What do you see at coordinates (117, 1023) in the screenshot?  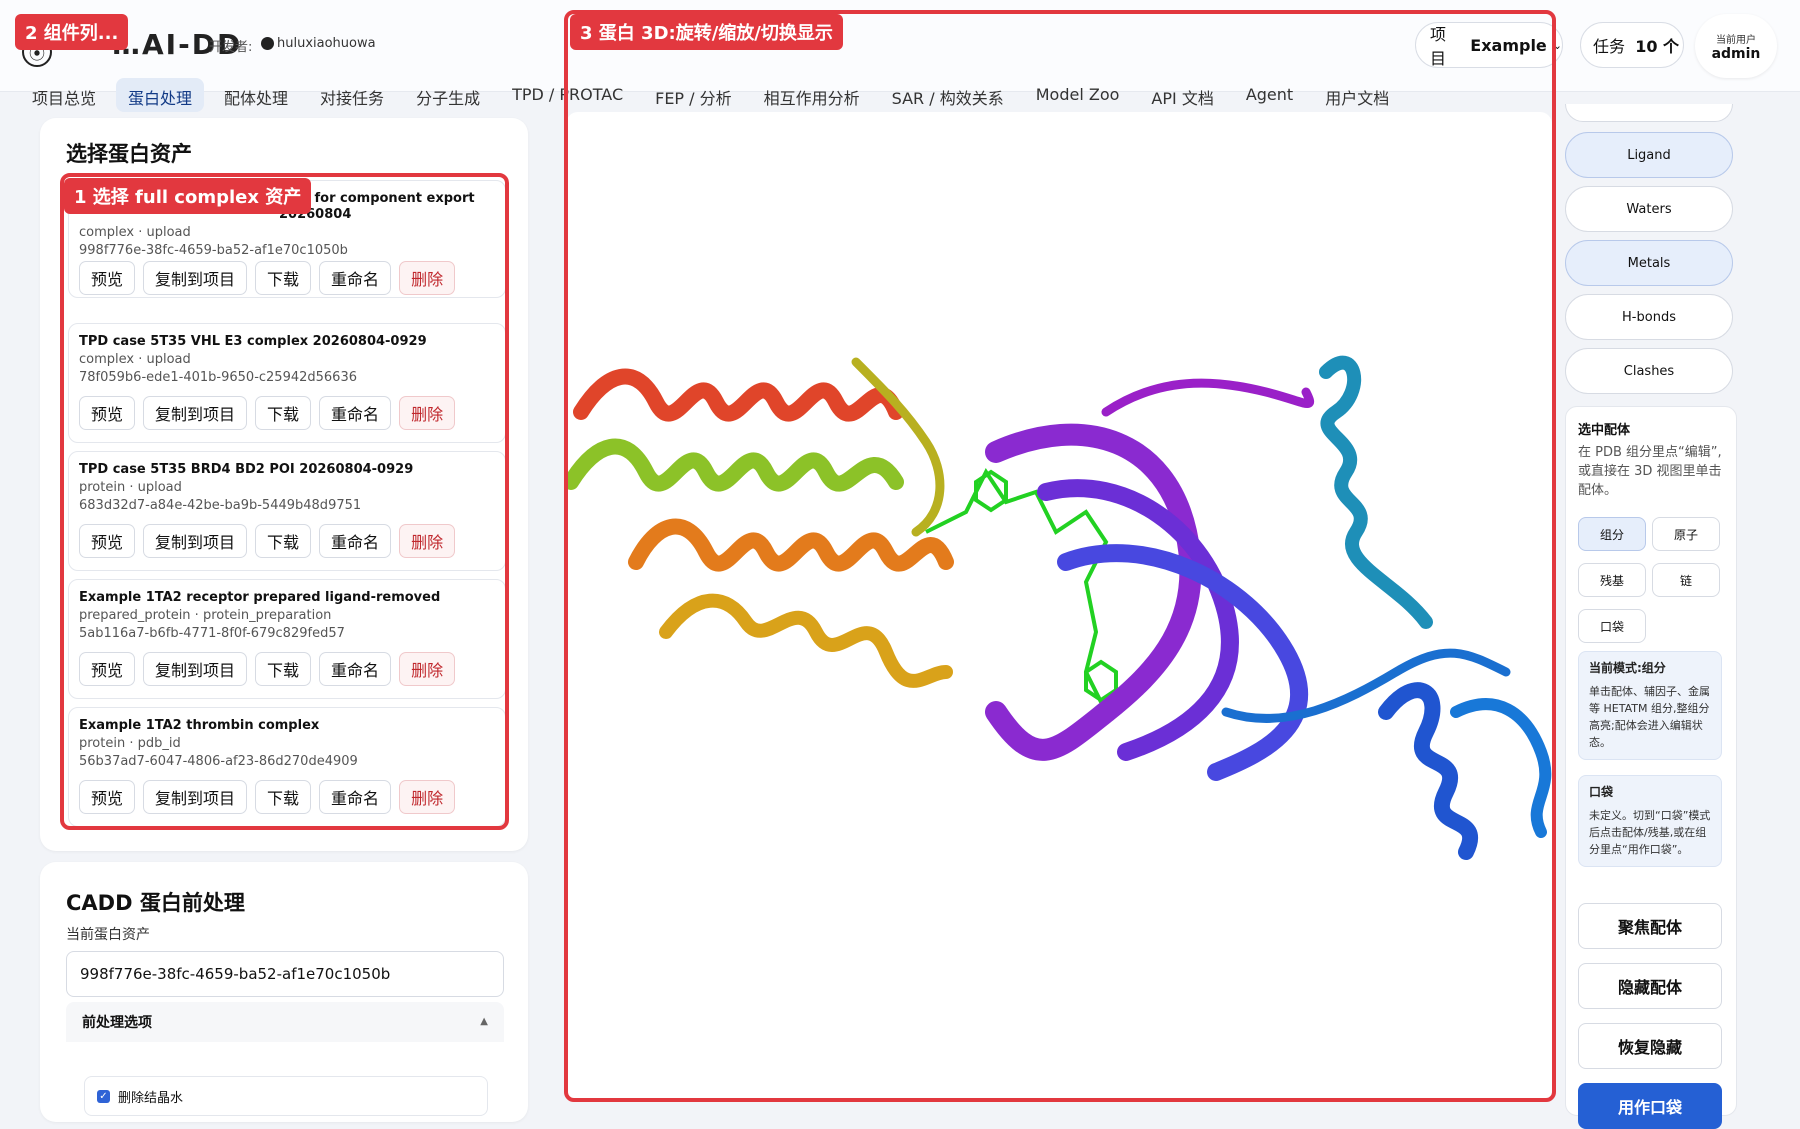 I see `prep-options-label: 前处理选项` at bounding box center [117, 1023].